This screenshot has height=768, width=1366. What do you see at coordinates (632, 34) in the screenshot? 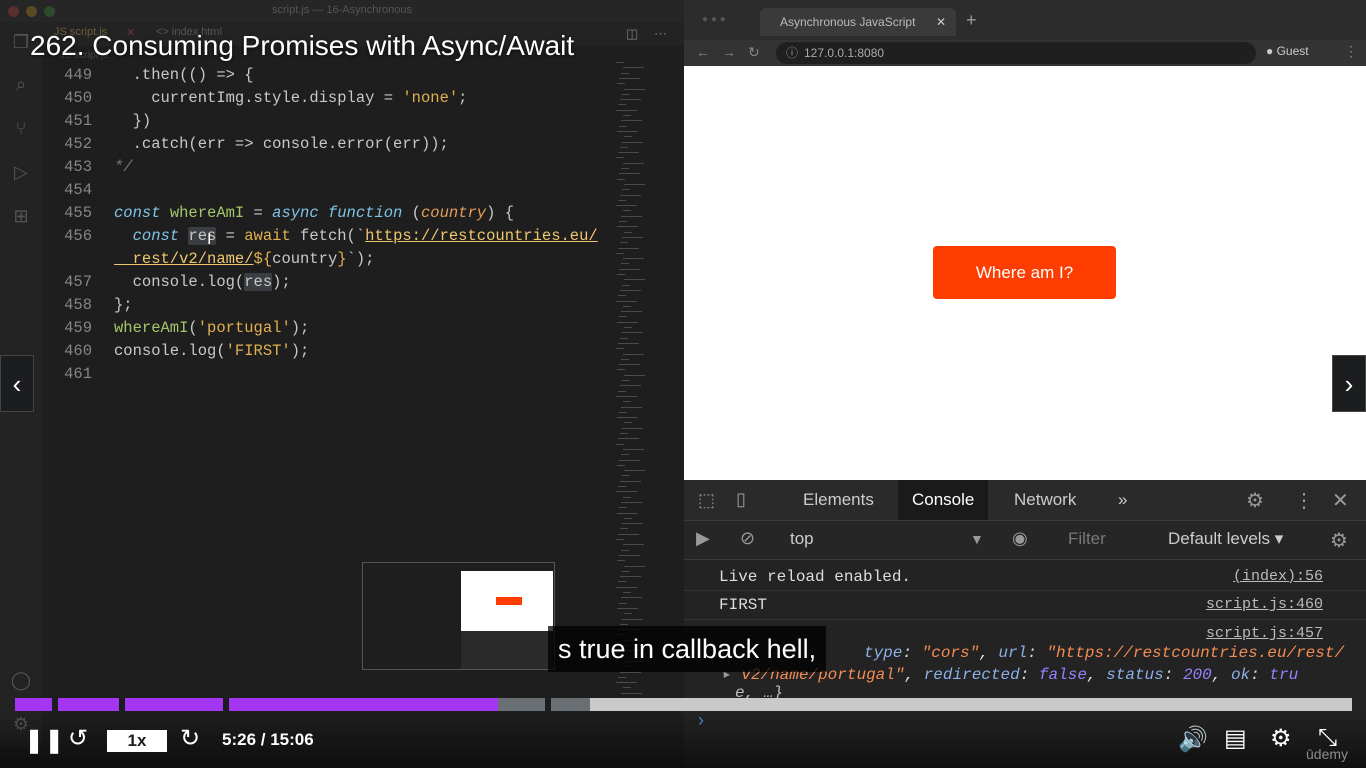
I see `split-editor-icon: ◫` at bounding box center [632, 34].